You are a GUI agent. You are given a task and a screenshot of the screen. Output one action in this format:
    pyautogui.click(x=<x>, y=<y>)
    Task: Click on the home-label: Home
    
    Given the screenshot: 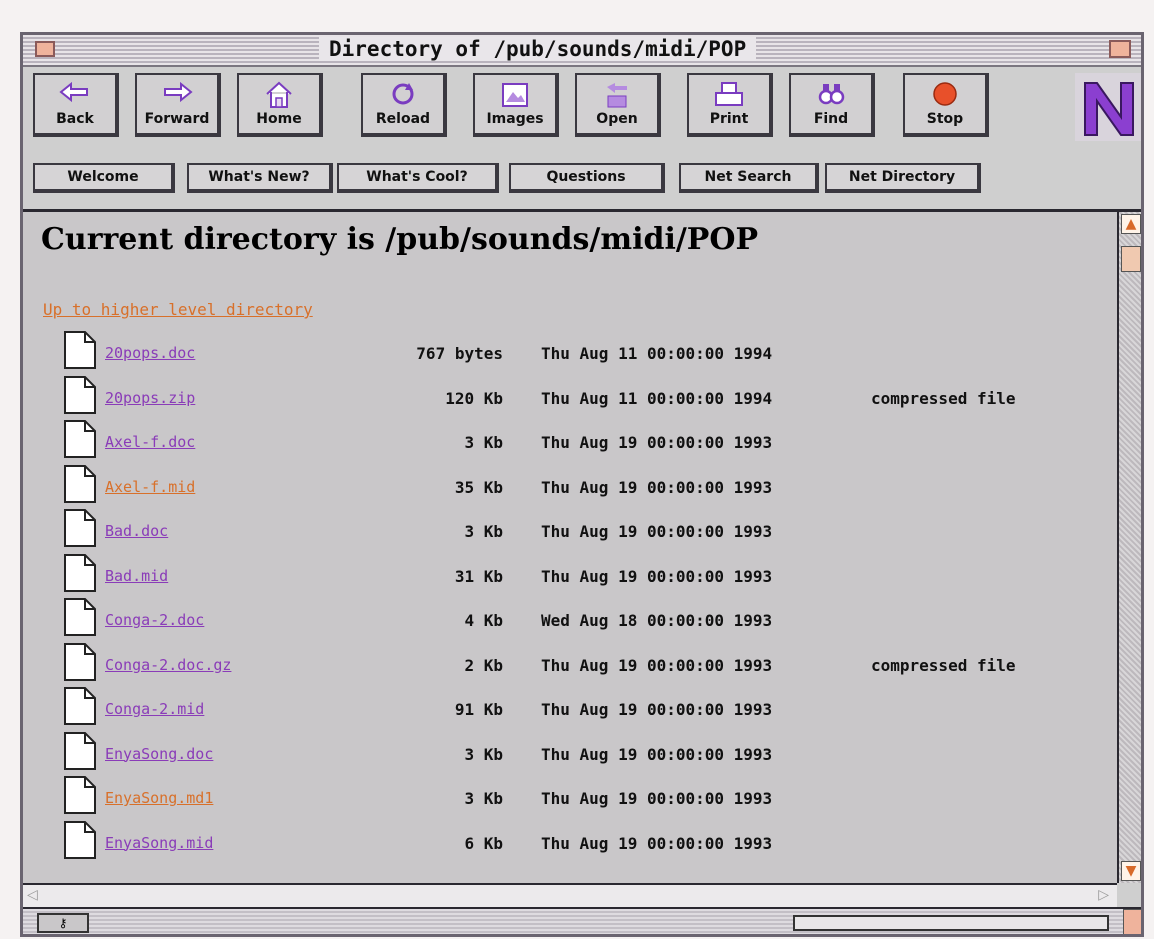 What is the action you would take?
    pyautogui.click(x=279, y=119)
    